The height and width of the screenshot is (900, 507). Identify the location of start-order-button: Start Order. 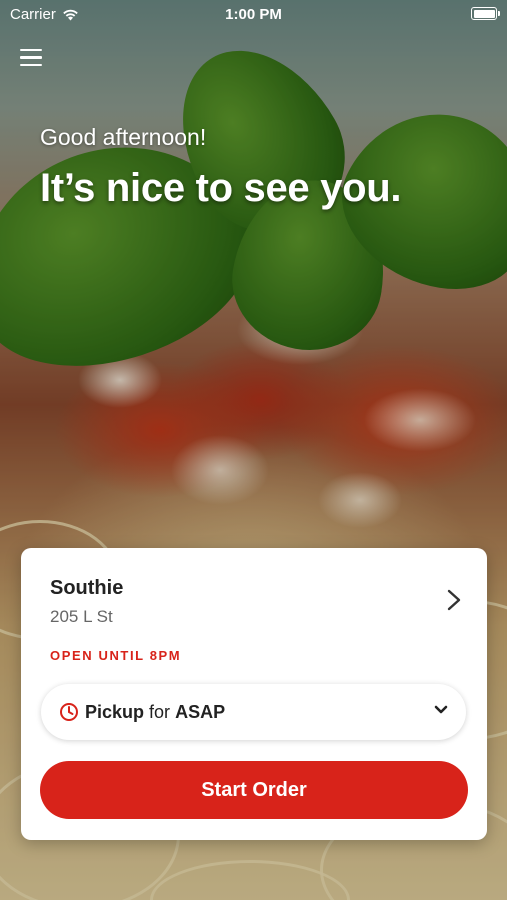
(254, 790).